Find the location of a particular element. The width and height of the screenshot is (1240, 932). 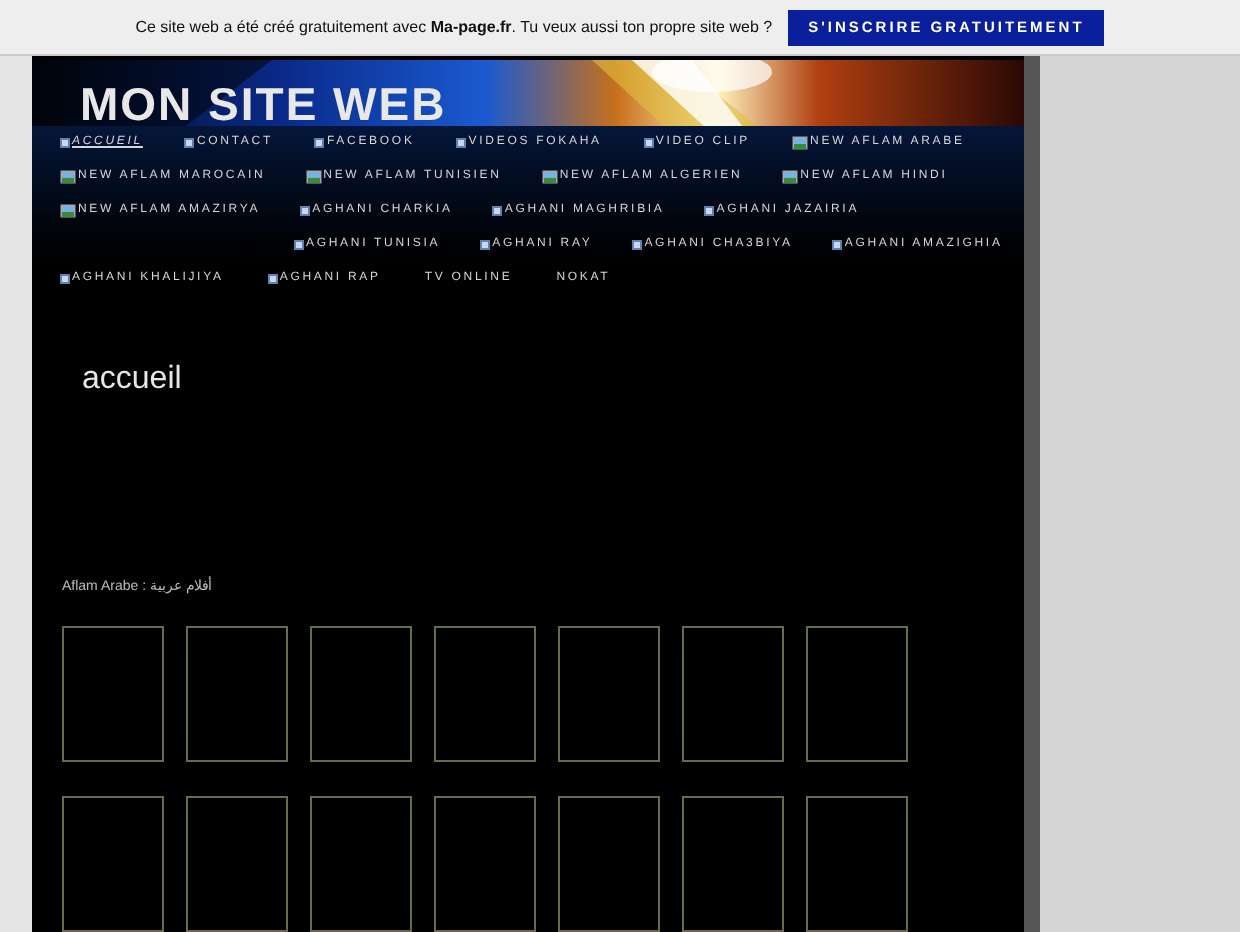

site-title: MON SITE WEB is located at coordinates (263, 103).